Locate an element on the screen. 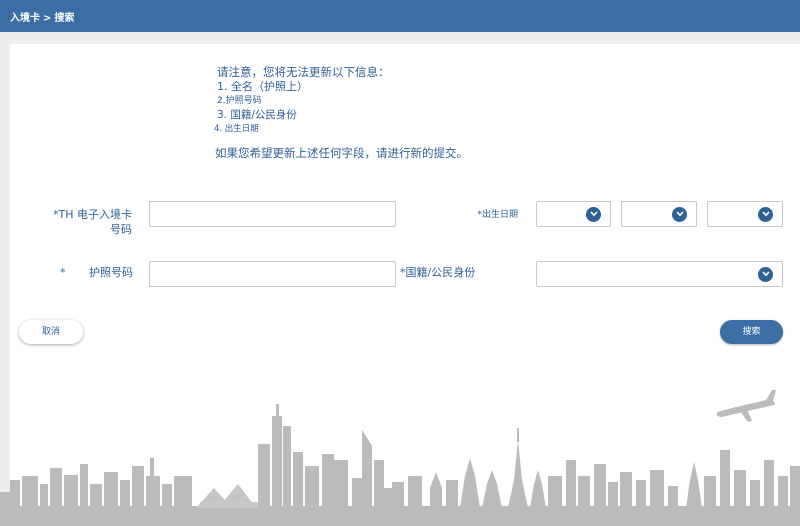  passport-label: 护照号码 is located at coordinates (111, 272).